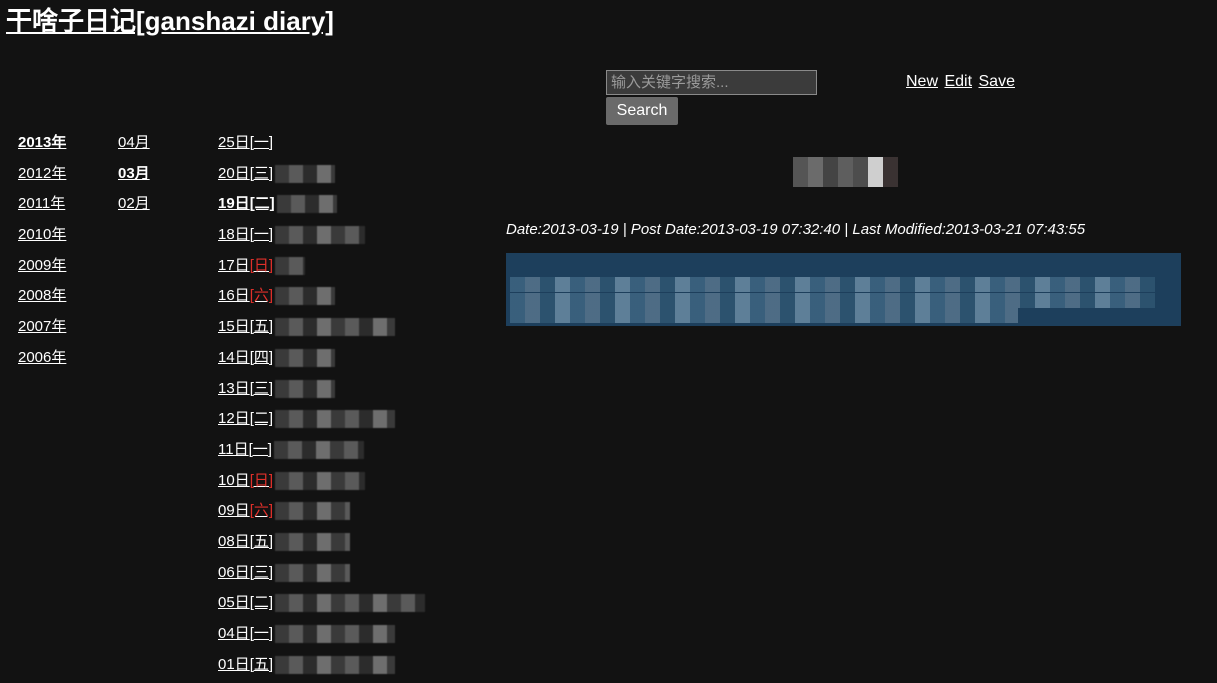 This screenshot has height=683, width=1217. Describe the element at coordinates (42, 330) in the screenshot. I see `year-link: 2007年` at that location.